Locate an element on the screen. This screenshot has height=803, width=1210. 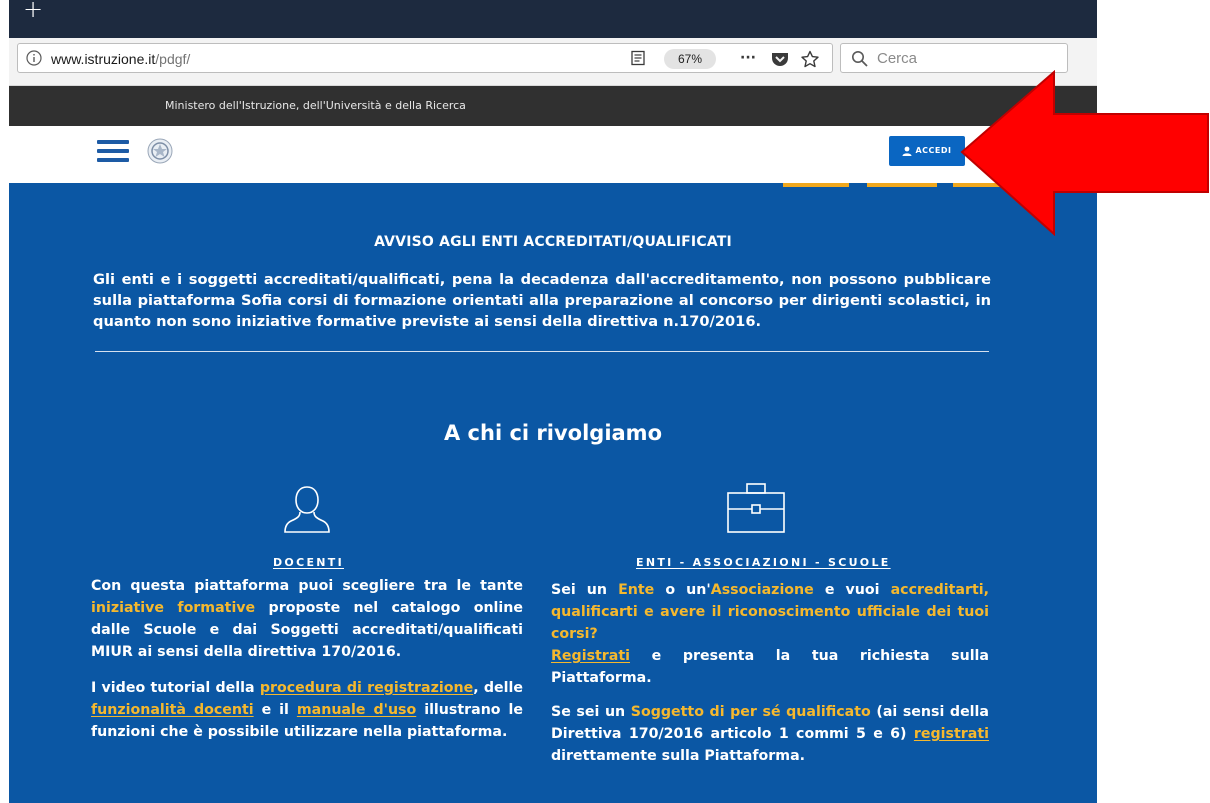
iniziative-formative-link: iniziative formative is located at coordinates (173, 608).